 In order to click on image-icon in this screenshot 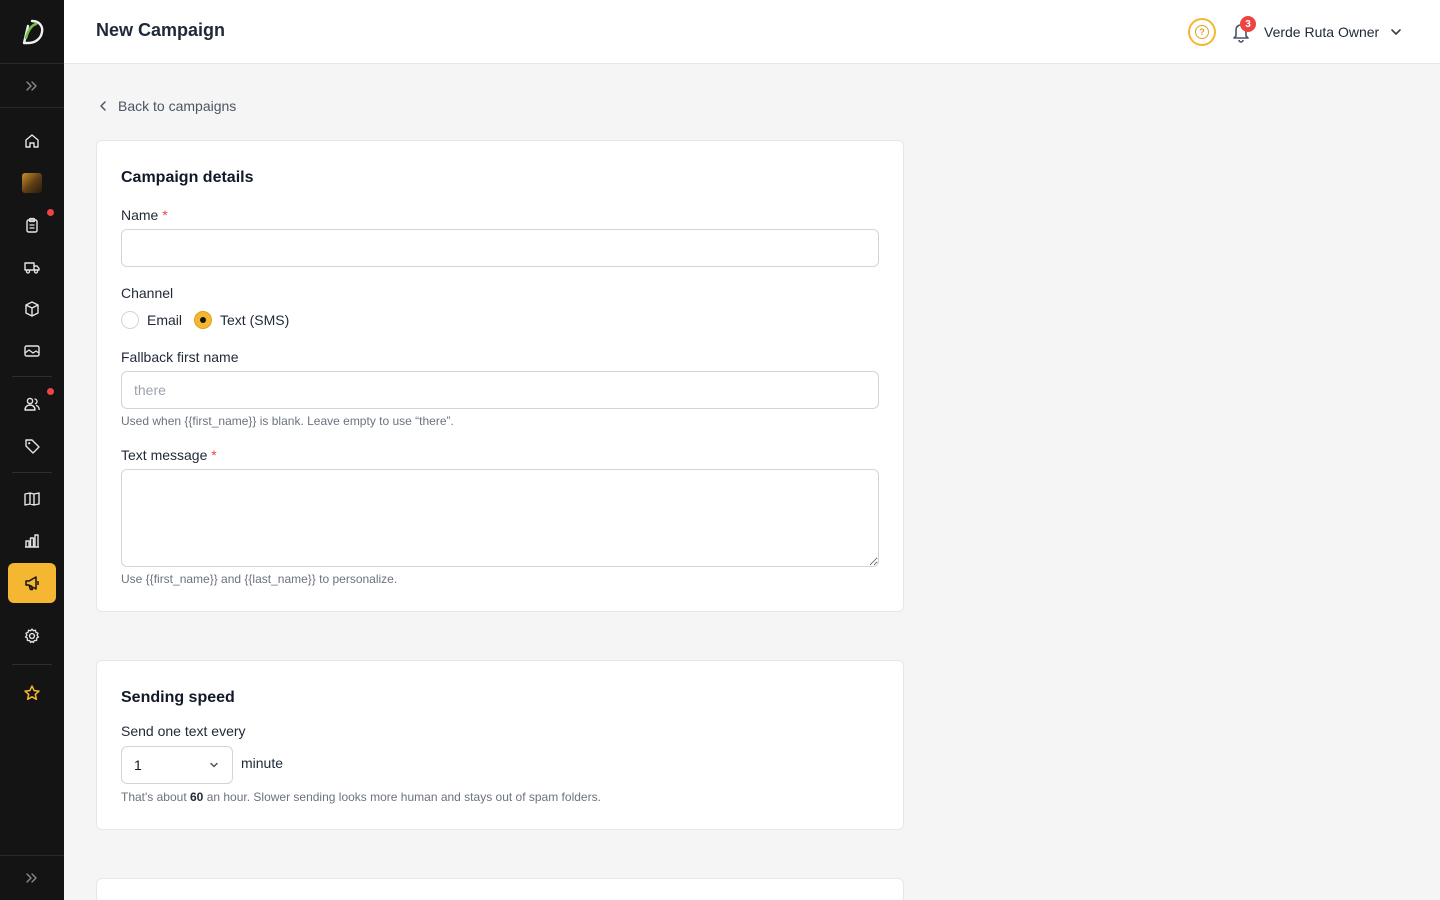, I will do `click(32, 351)`.